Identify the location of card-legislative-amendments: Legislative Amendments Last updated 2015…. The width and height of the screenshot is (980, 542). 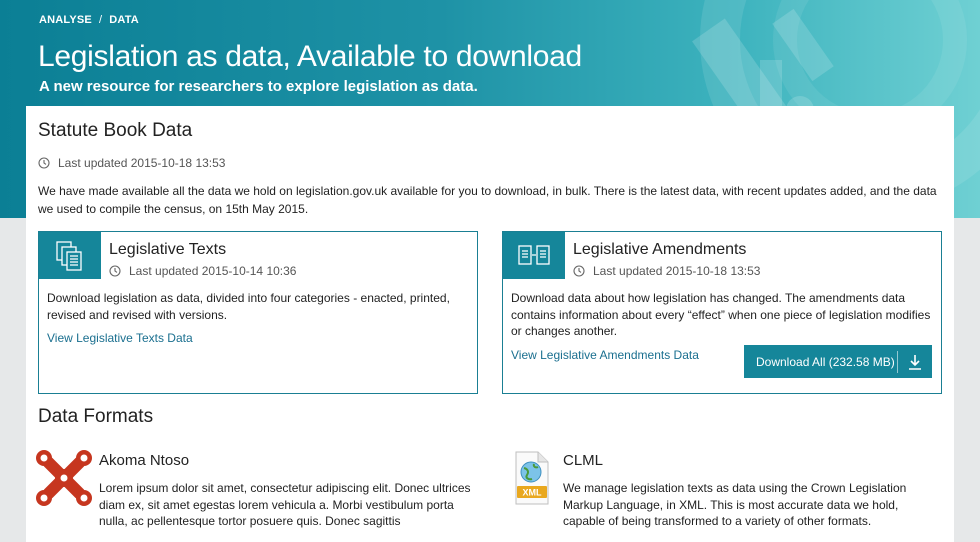
(722, 312).